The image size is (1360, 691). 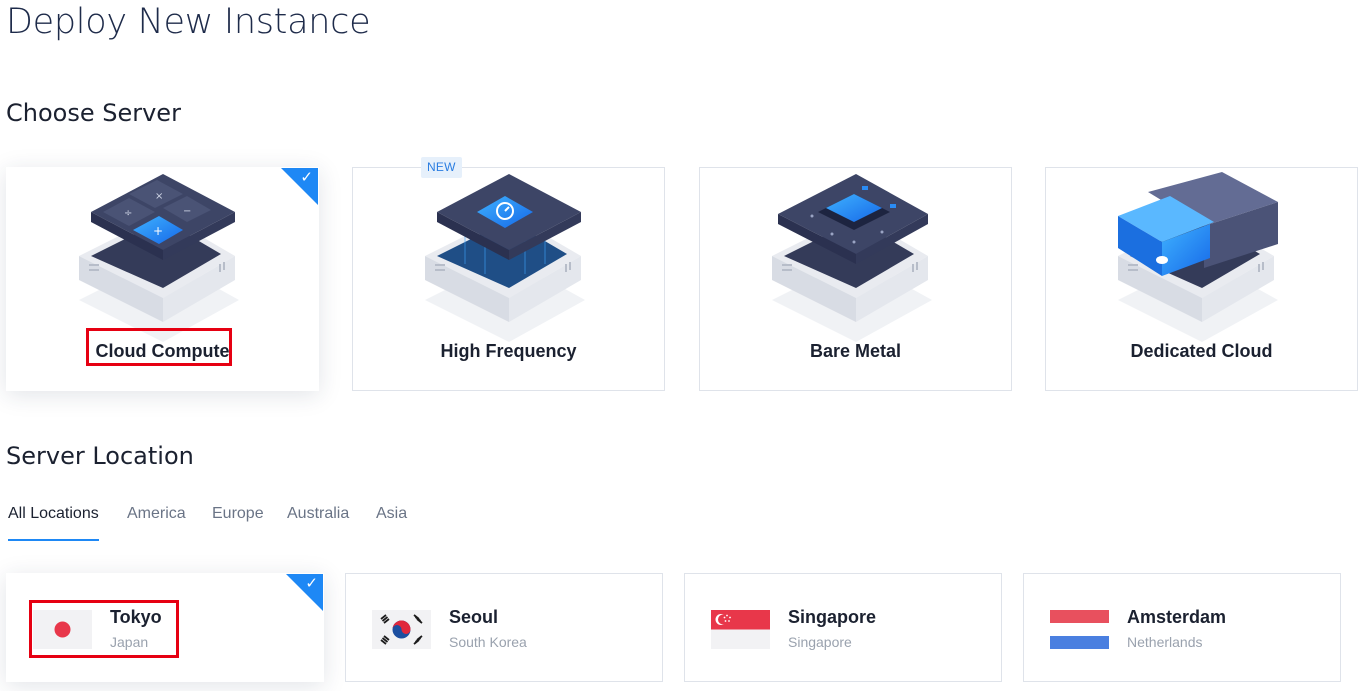 I want to click on page-title: Deploy New Instance, so click(x=188, y=22).